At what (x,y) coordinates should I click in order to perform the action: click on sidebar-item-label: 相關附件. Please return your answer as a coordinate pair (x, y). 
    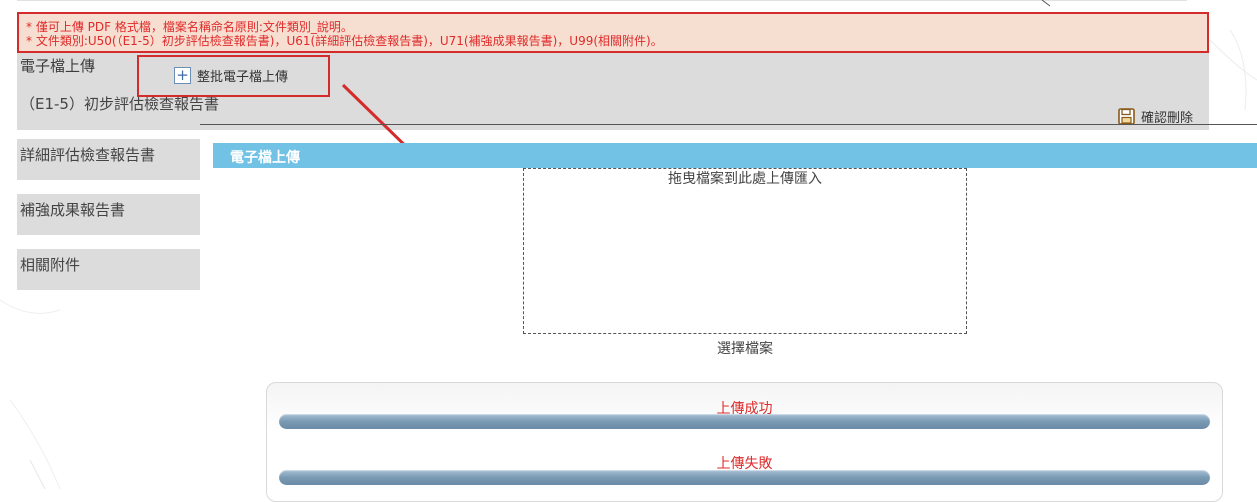
    Looking at the image, I should click on (50, 265).